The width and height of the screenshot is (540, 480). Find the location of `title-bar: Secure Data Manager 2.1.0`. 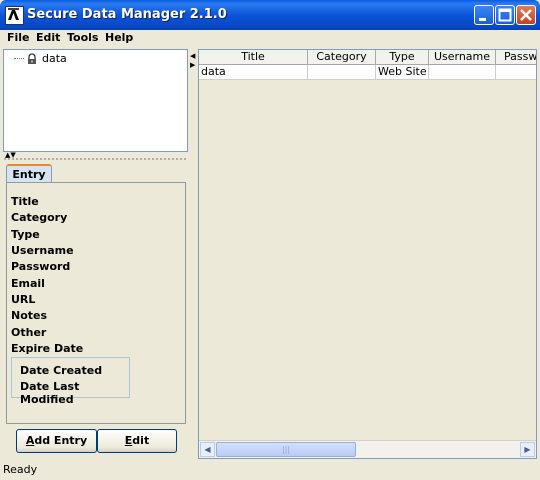

title-bar: Secure Data Manager 2.1.0 is located at coordinates (270, 15).